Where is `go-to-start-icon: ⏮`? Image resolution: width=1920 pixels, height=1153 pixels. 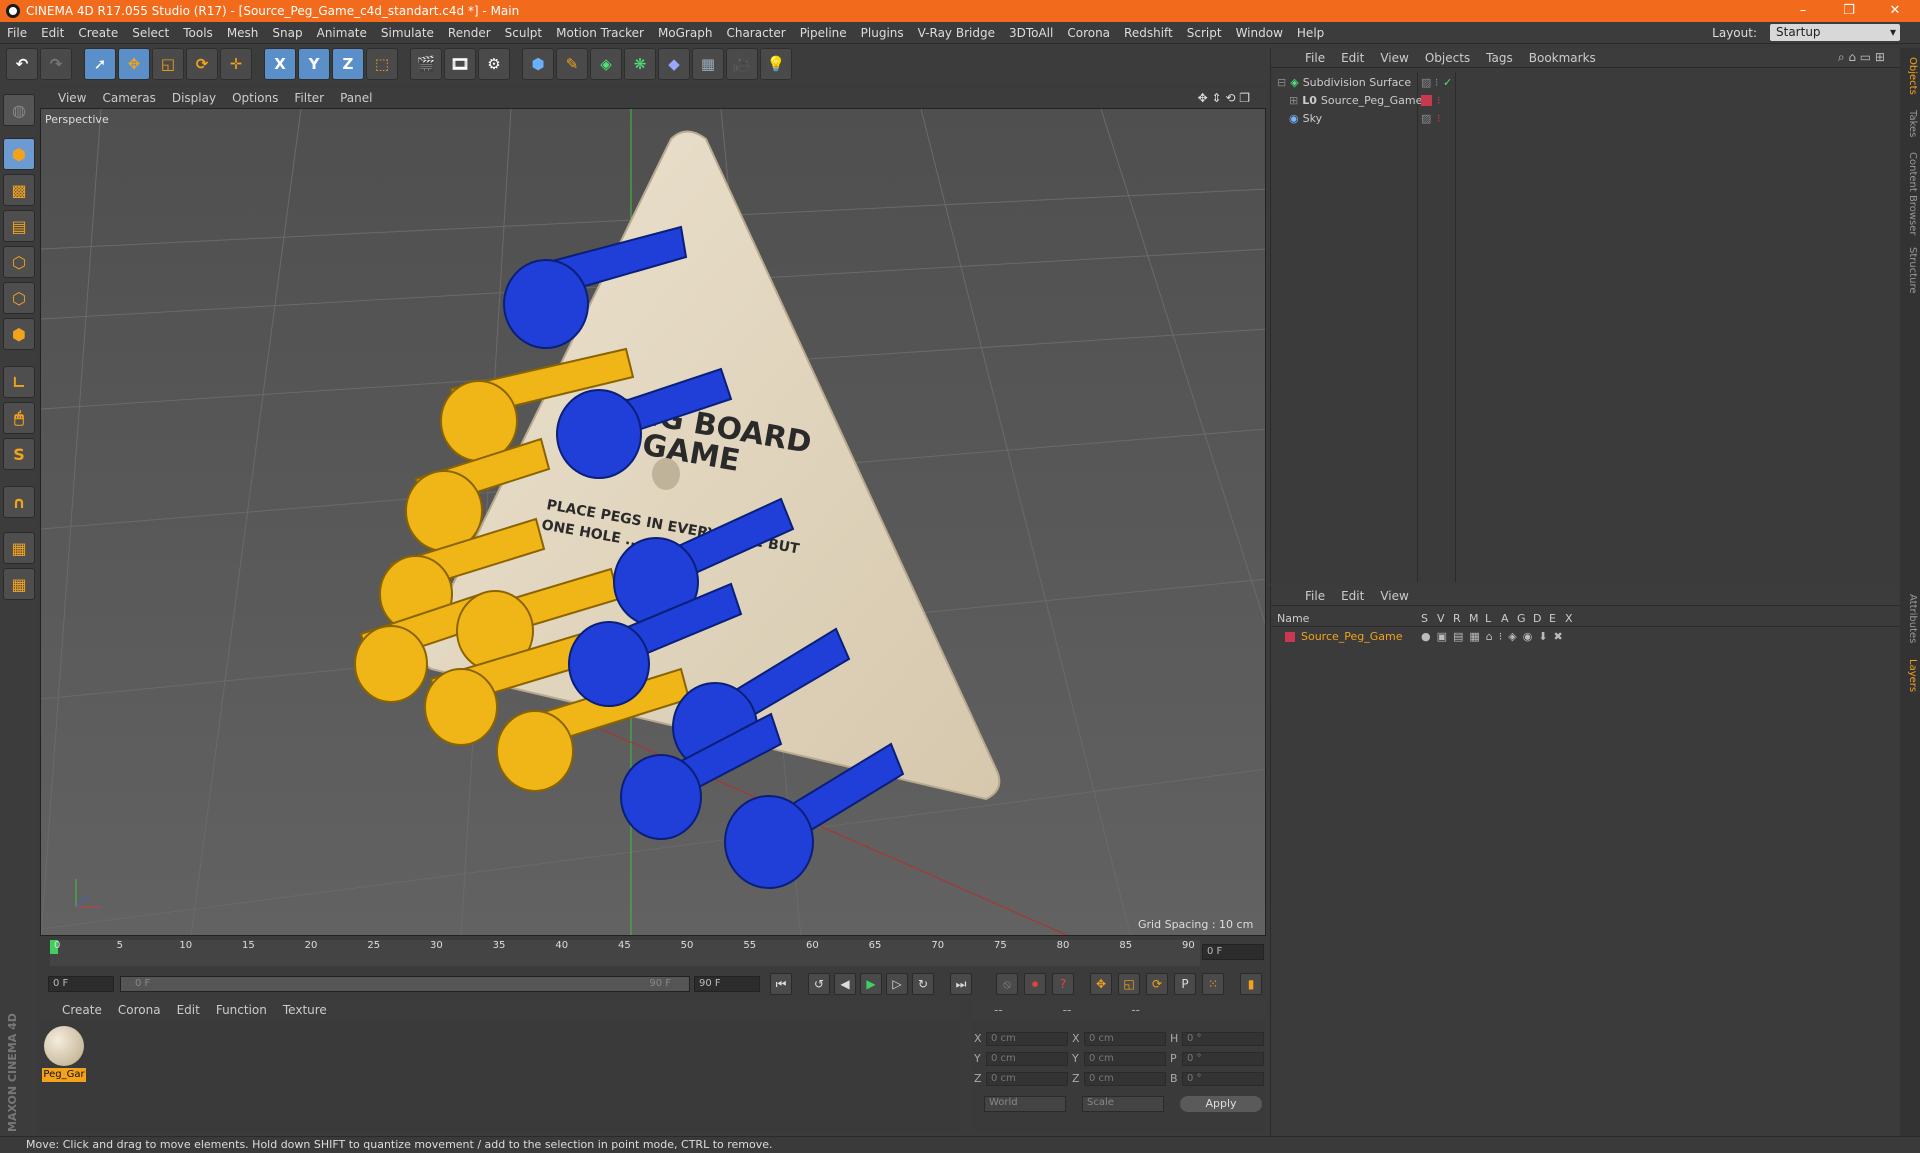
go-to-start-icon: ⏮ is located at coordinates (781, 984).